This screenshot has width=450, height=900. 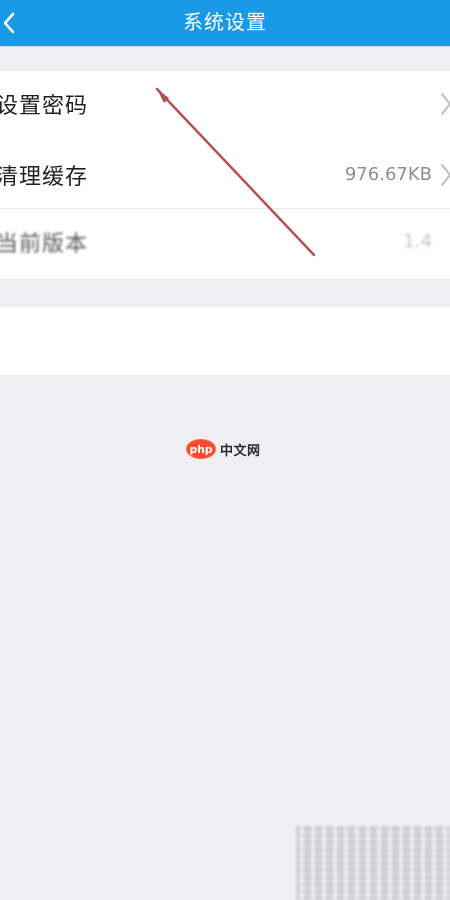 I want to click on watermark-text: 中文网, so click(x=240, y=451).